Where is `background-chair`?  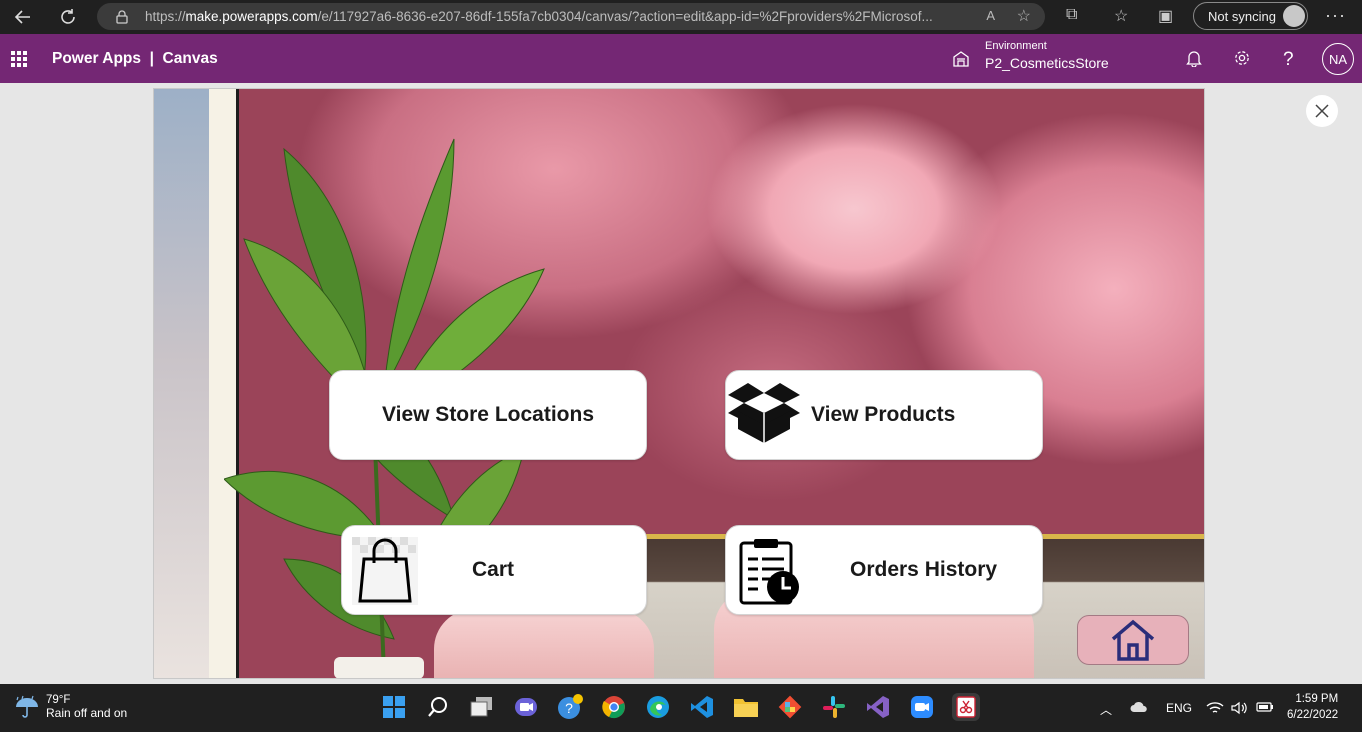
background-chair is located at coordinates (544, 643).